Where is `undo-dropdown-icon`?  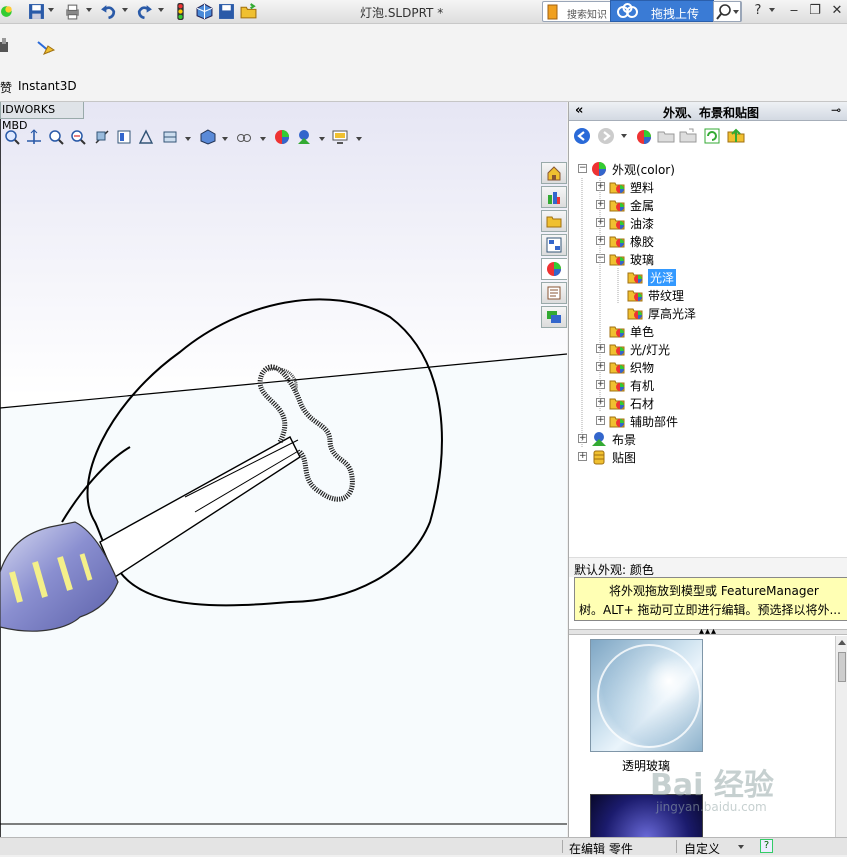 undo-dropdown-icon is located at coordinates (125, 10).